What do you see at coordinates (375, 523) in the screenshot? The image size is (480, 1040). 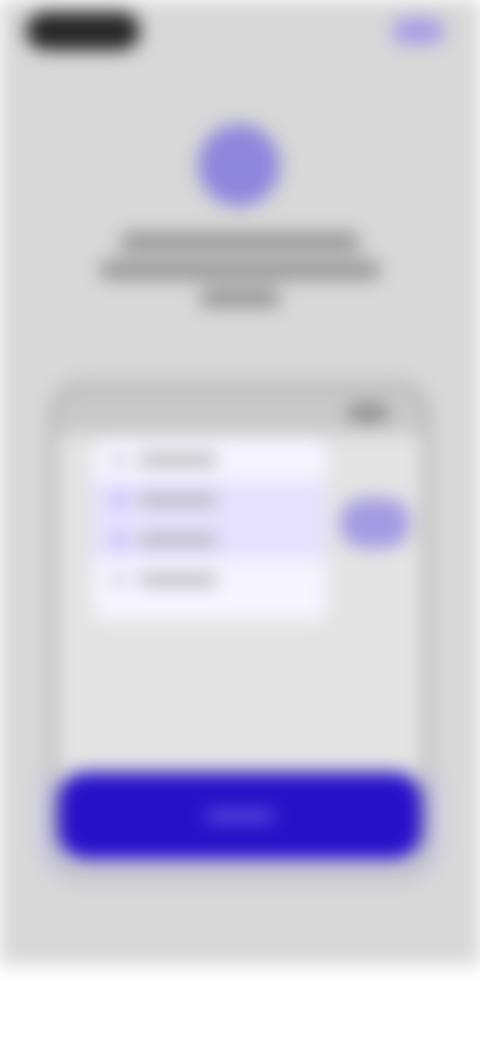 I see `side-bubble` at bounding box center [375, 523].